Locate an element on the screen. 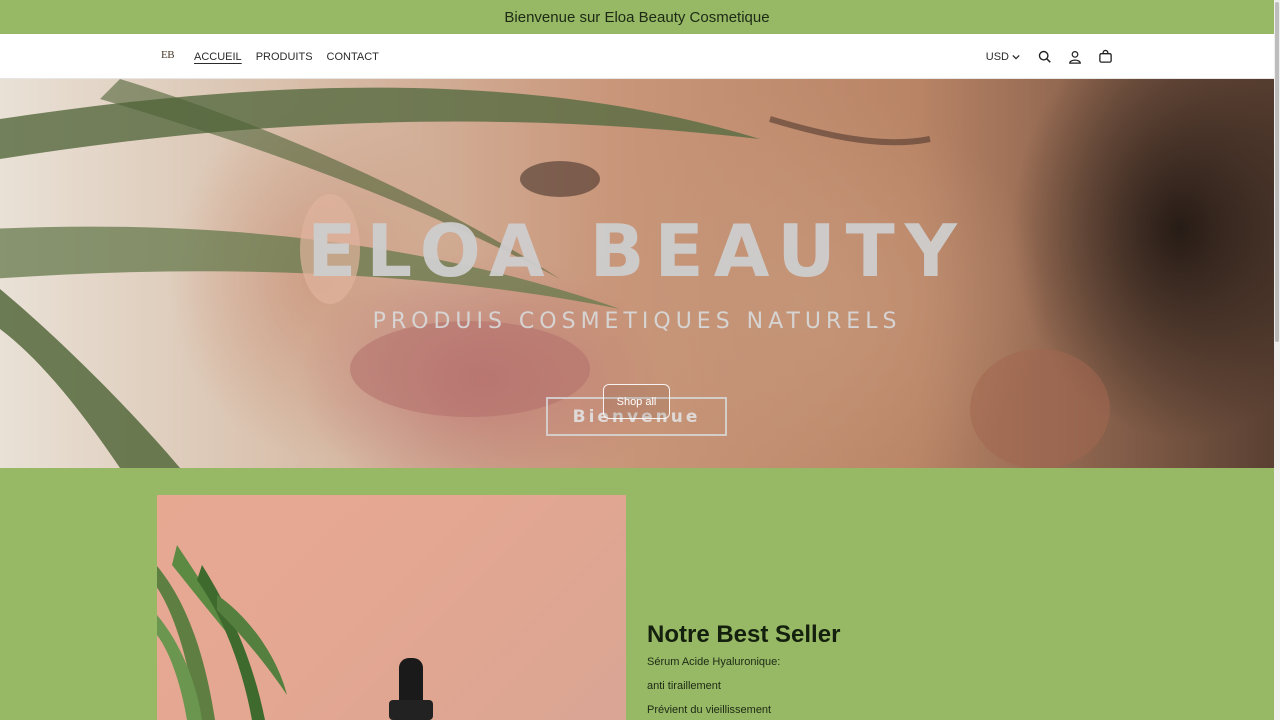 The image size is (1280, 720). nav-item-produits: PRODUITS is located at coordinates (284, 57).